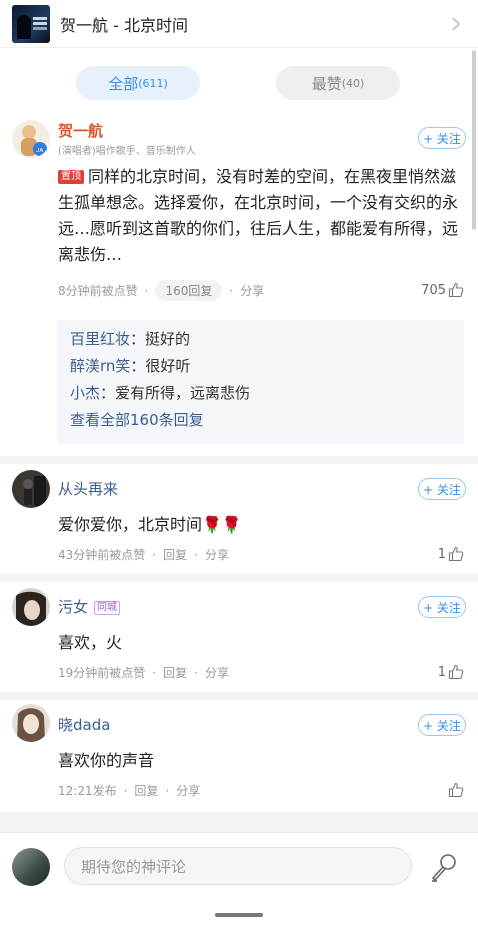  What do you see at coordinates (444, 867) in the screenshot?
I see `pen-icon` at bounding box center [444, 867].